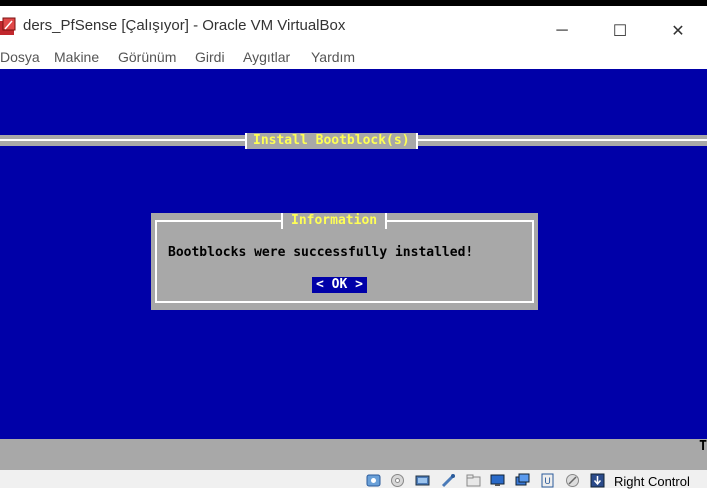  Describe the element at coordinates (497, 480) in the screenshot. I see `shared-folders-icon` at that location.